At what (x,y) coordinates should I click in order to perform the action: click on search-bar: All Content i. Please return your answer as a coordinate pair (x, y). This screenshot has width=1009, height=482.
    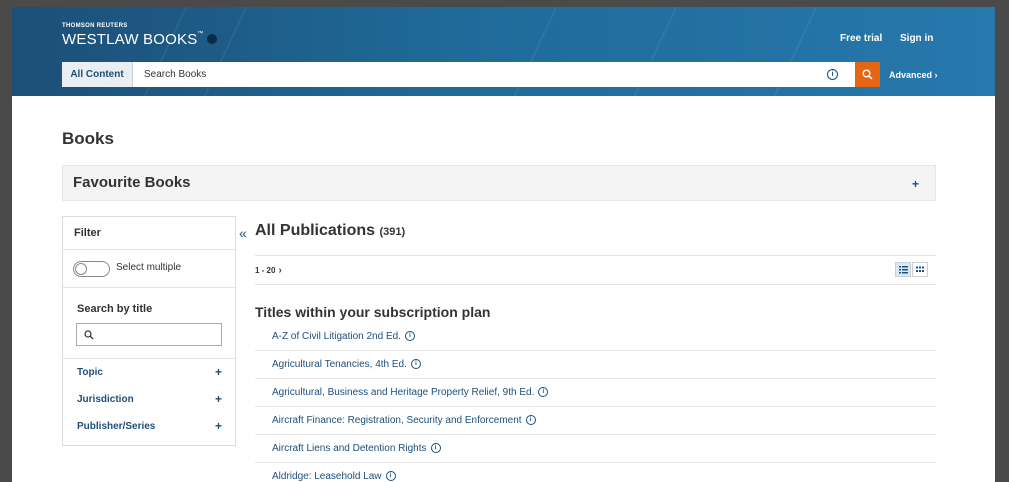
    Looking at the image, I should click on (458, 74).